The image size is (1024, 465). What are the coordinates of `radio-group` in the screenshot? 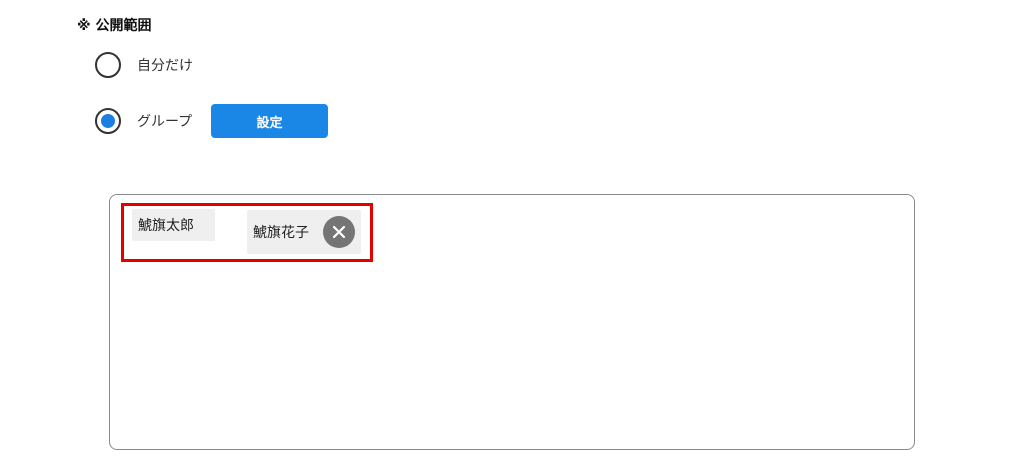 It's located at (108, 121).